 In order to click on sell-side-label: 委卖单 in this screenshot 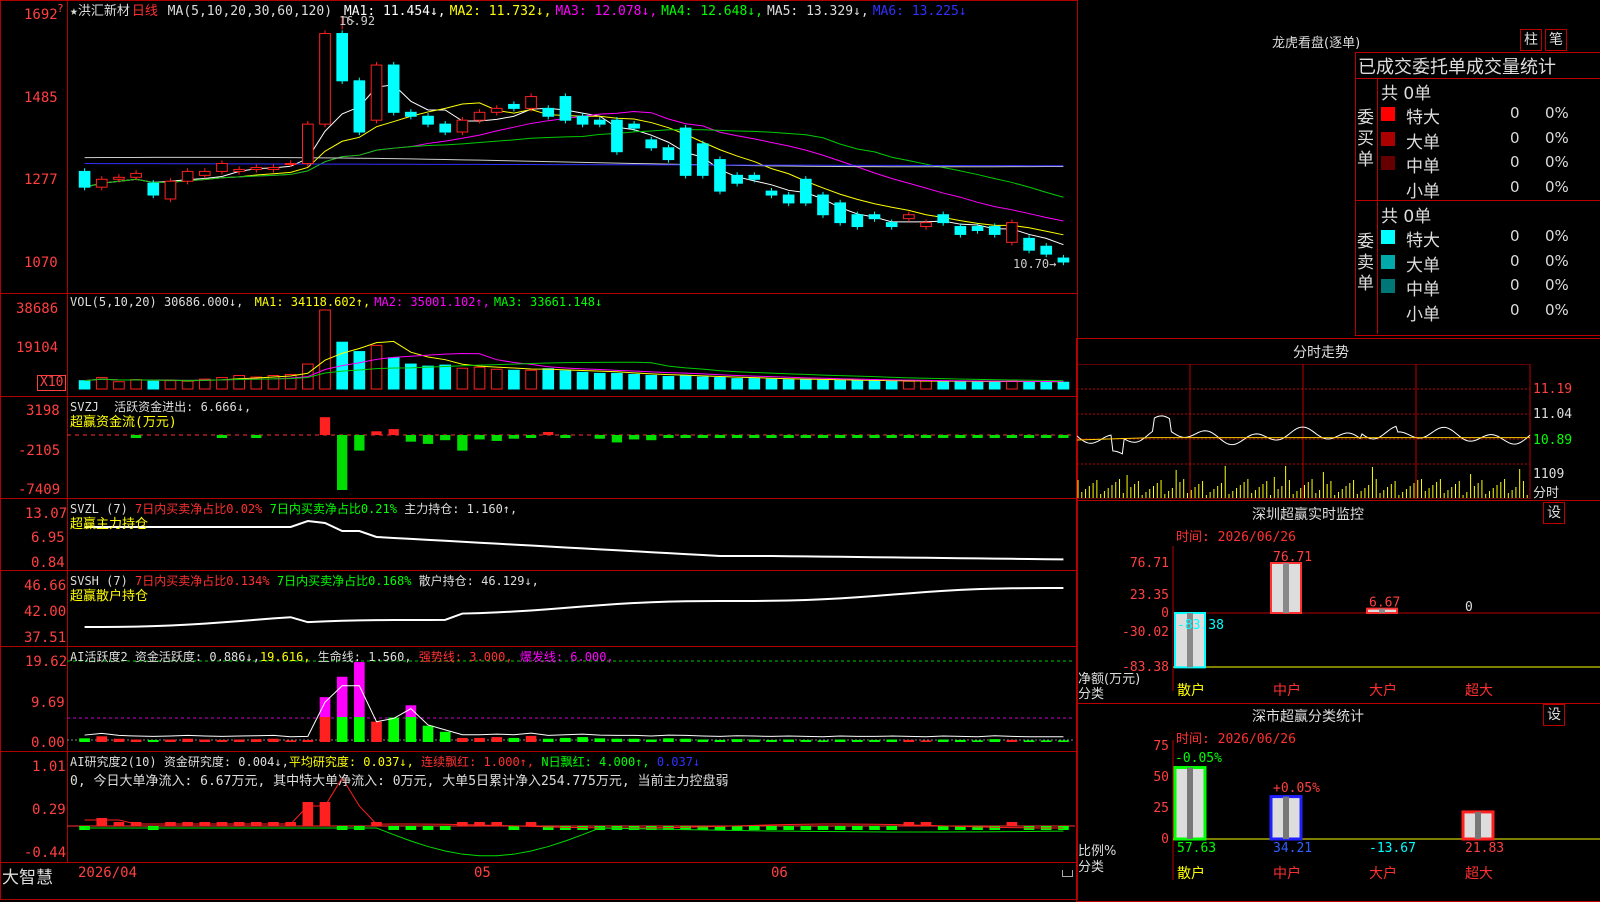, I will do `click(1365, 263)`.